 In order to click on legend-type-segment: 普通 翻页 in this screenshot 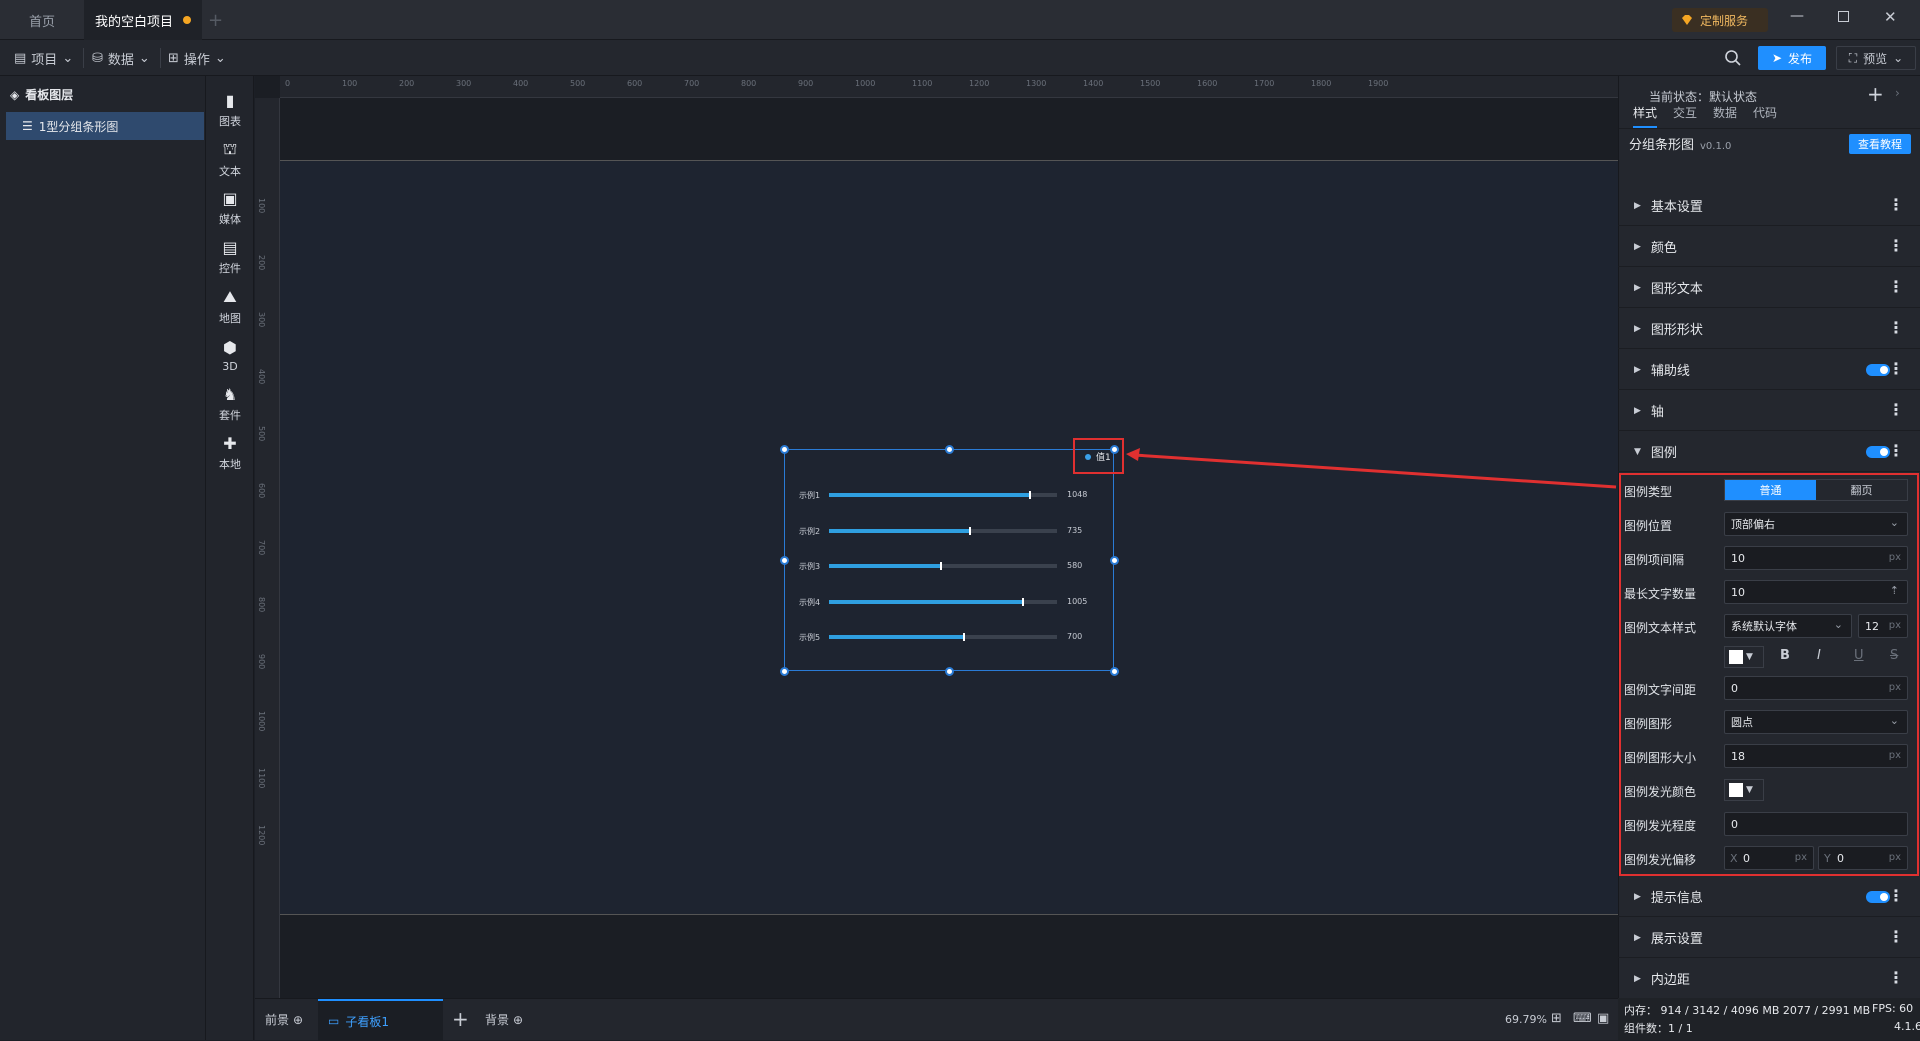, I will do `click(1816, 490)`.